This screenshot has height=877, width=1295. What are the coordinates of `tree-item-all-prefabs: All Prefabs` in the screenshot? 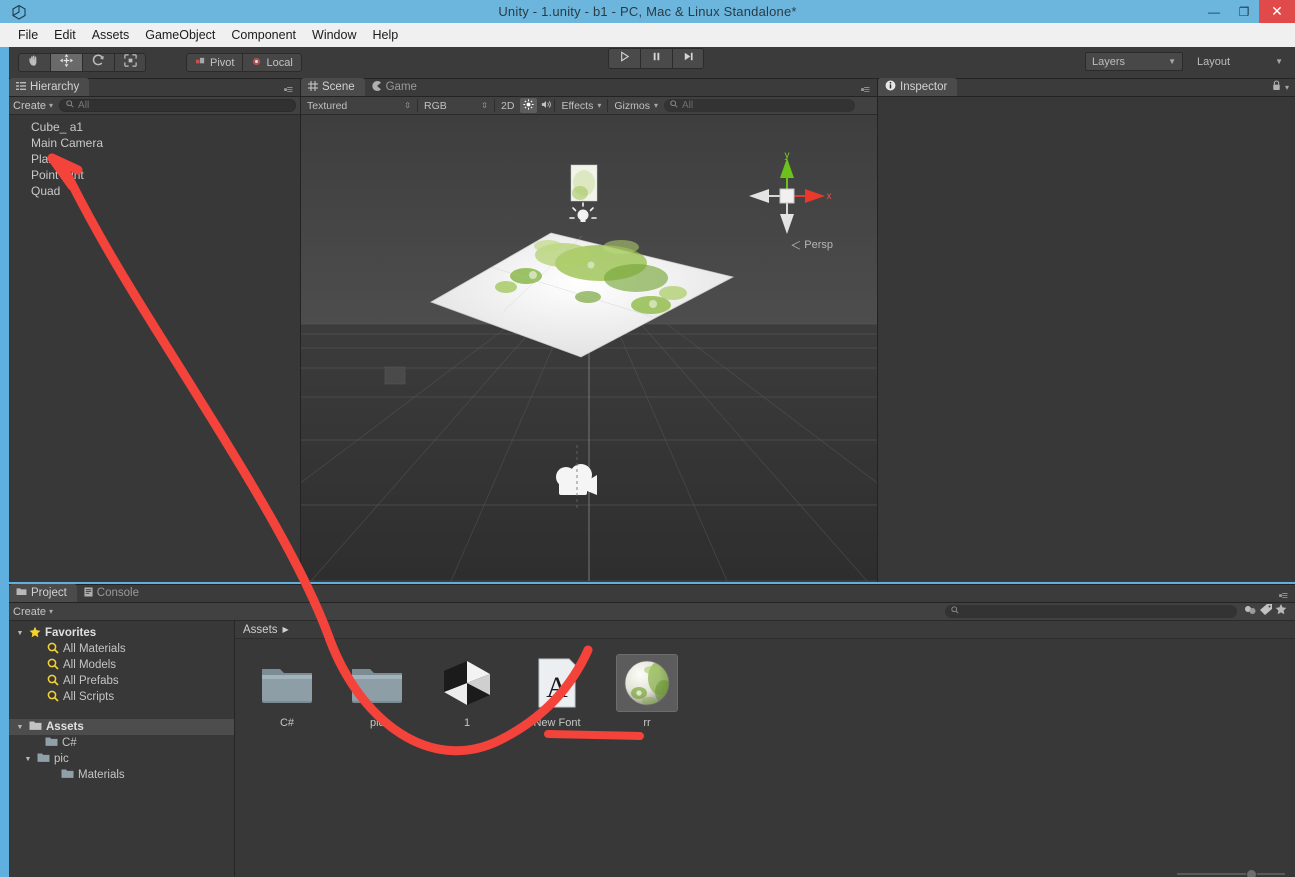 It's located at (121, 681).